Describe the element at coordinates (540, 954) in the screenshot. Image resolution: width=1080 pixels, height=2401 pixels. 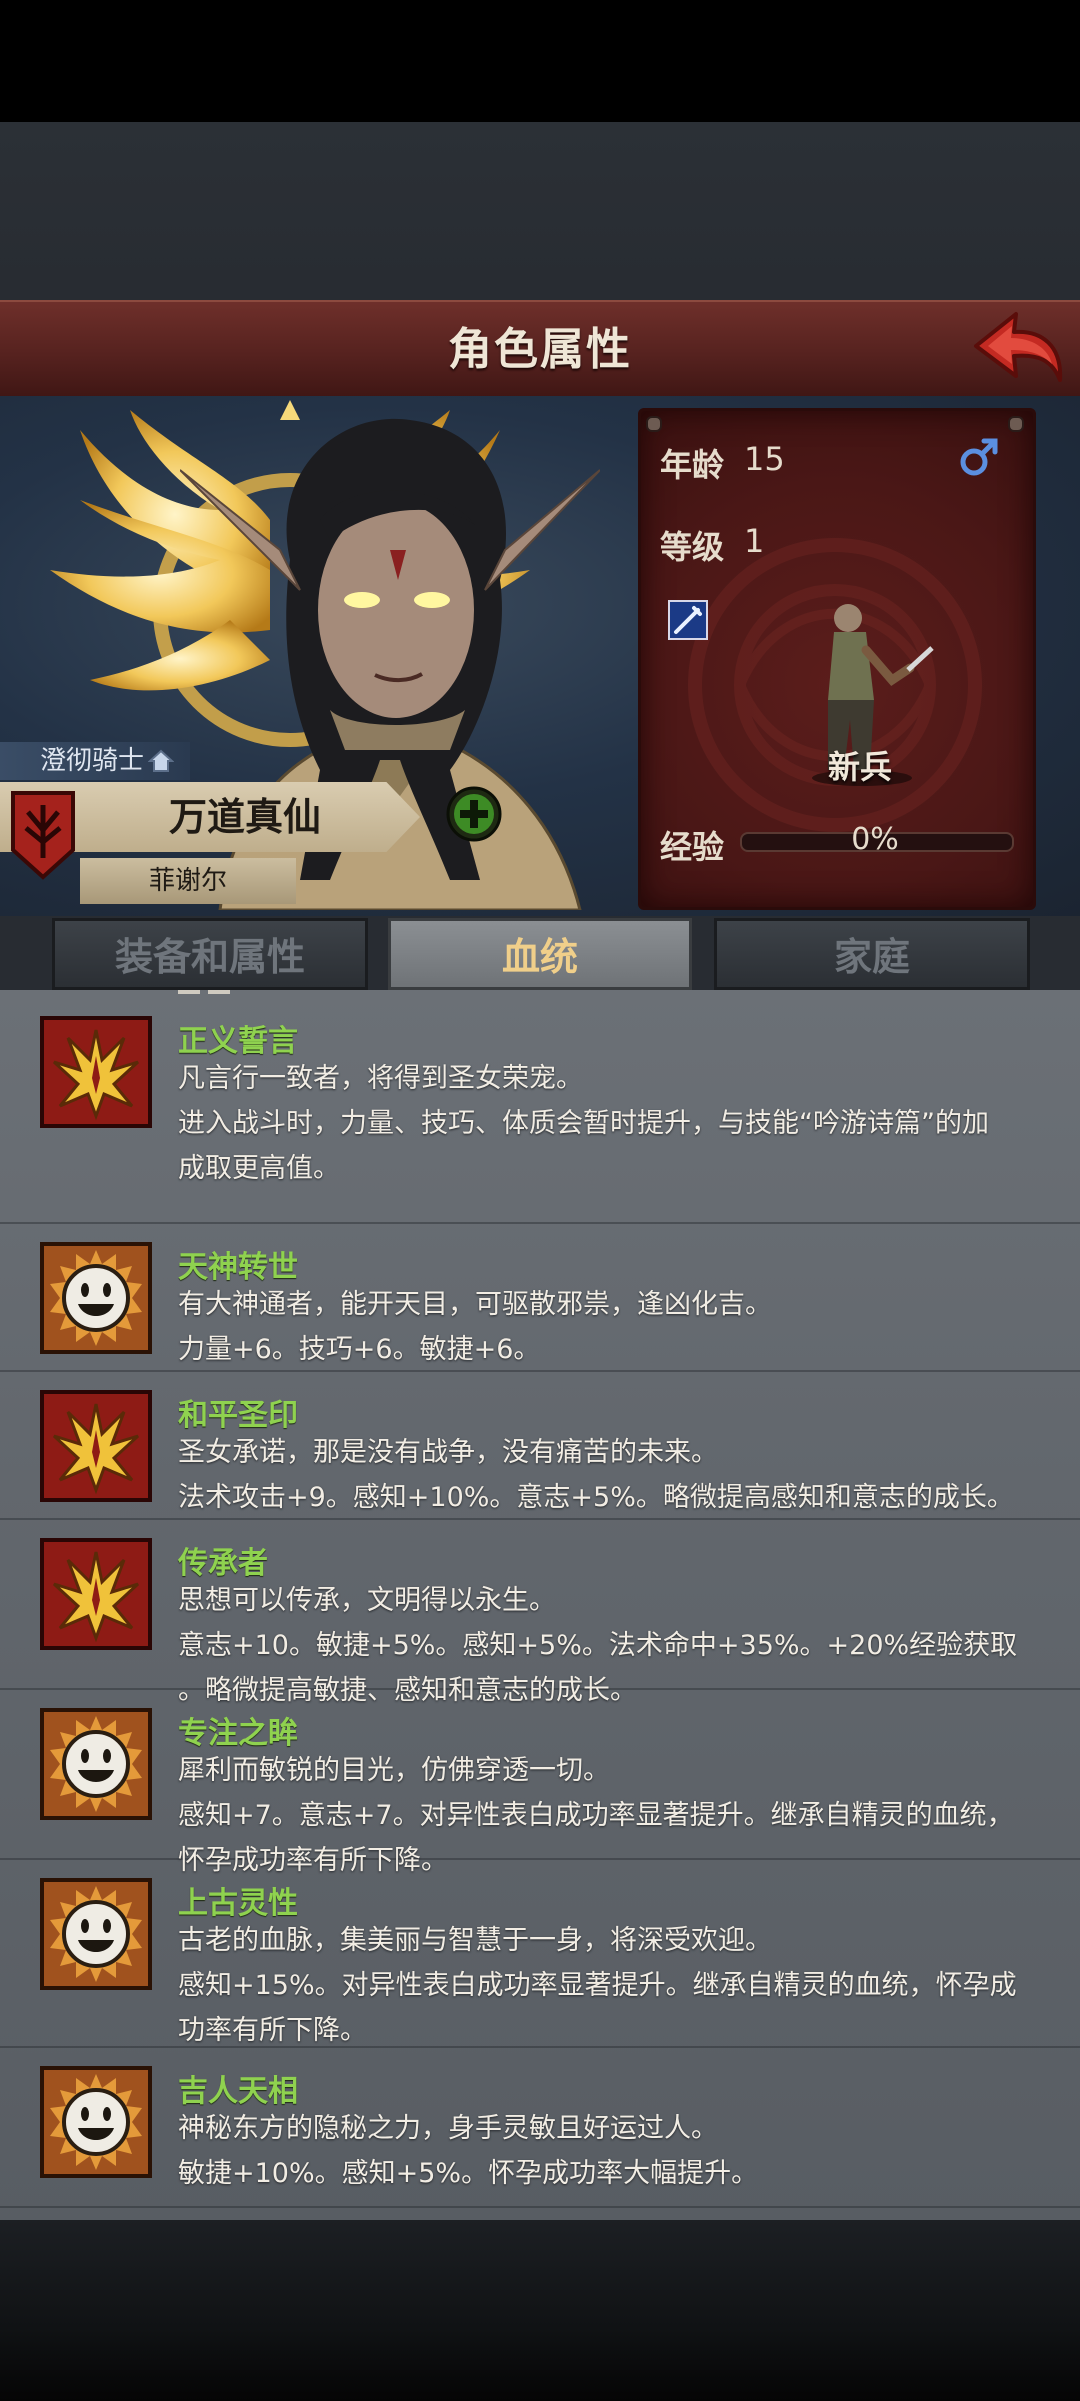
I see `tab-bloodline: 血统` at that location.